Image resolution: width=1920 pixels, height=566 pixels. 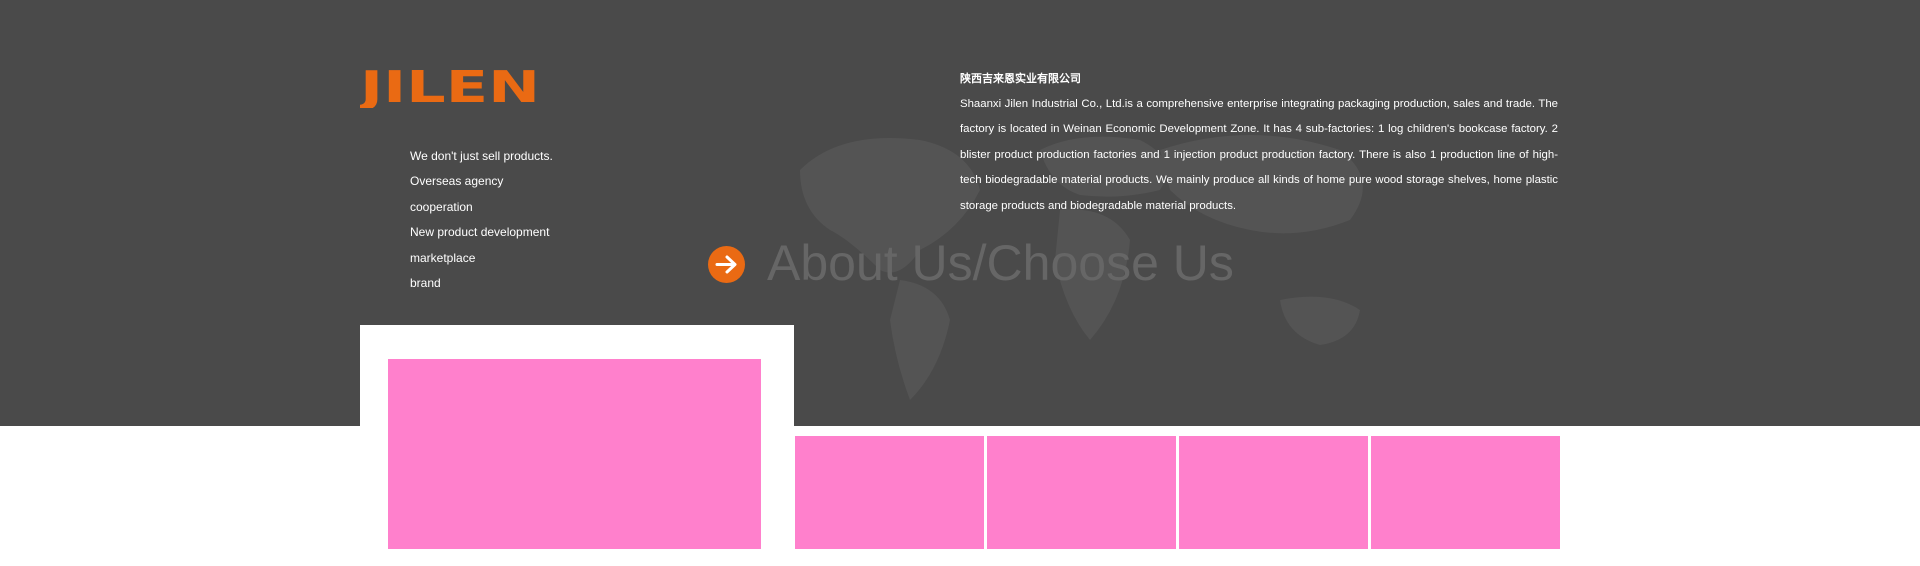 I want to click on jilen-logo: JILEN, so click(x=450, y=85).